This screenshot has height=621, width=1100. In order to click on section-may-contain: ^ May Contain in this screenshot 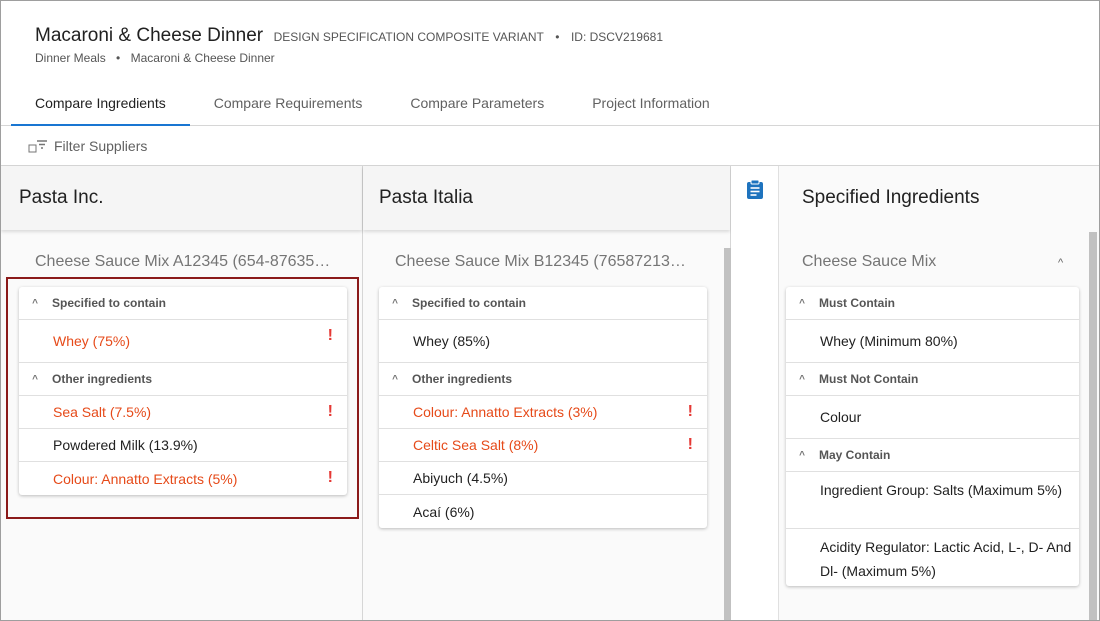, I will do `click(932, 455)`.